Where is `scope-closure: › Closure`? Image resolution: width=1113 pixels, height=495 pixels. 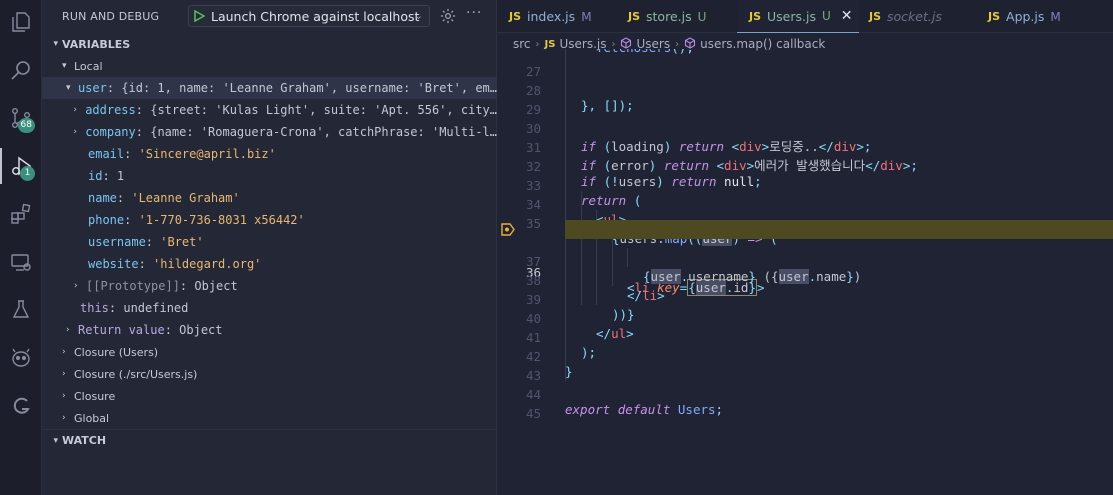
scope-closure: › Closure is located at coordinates (269, 396).